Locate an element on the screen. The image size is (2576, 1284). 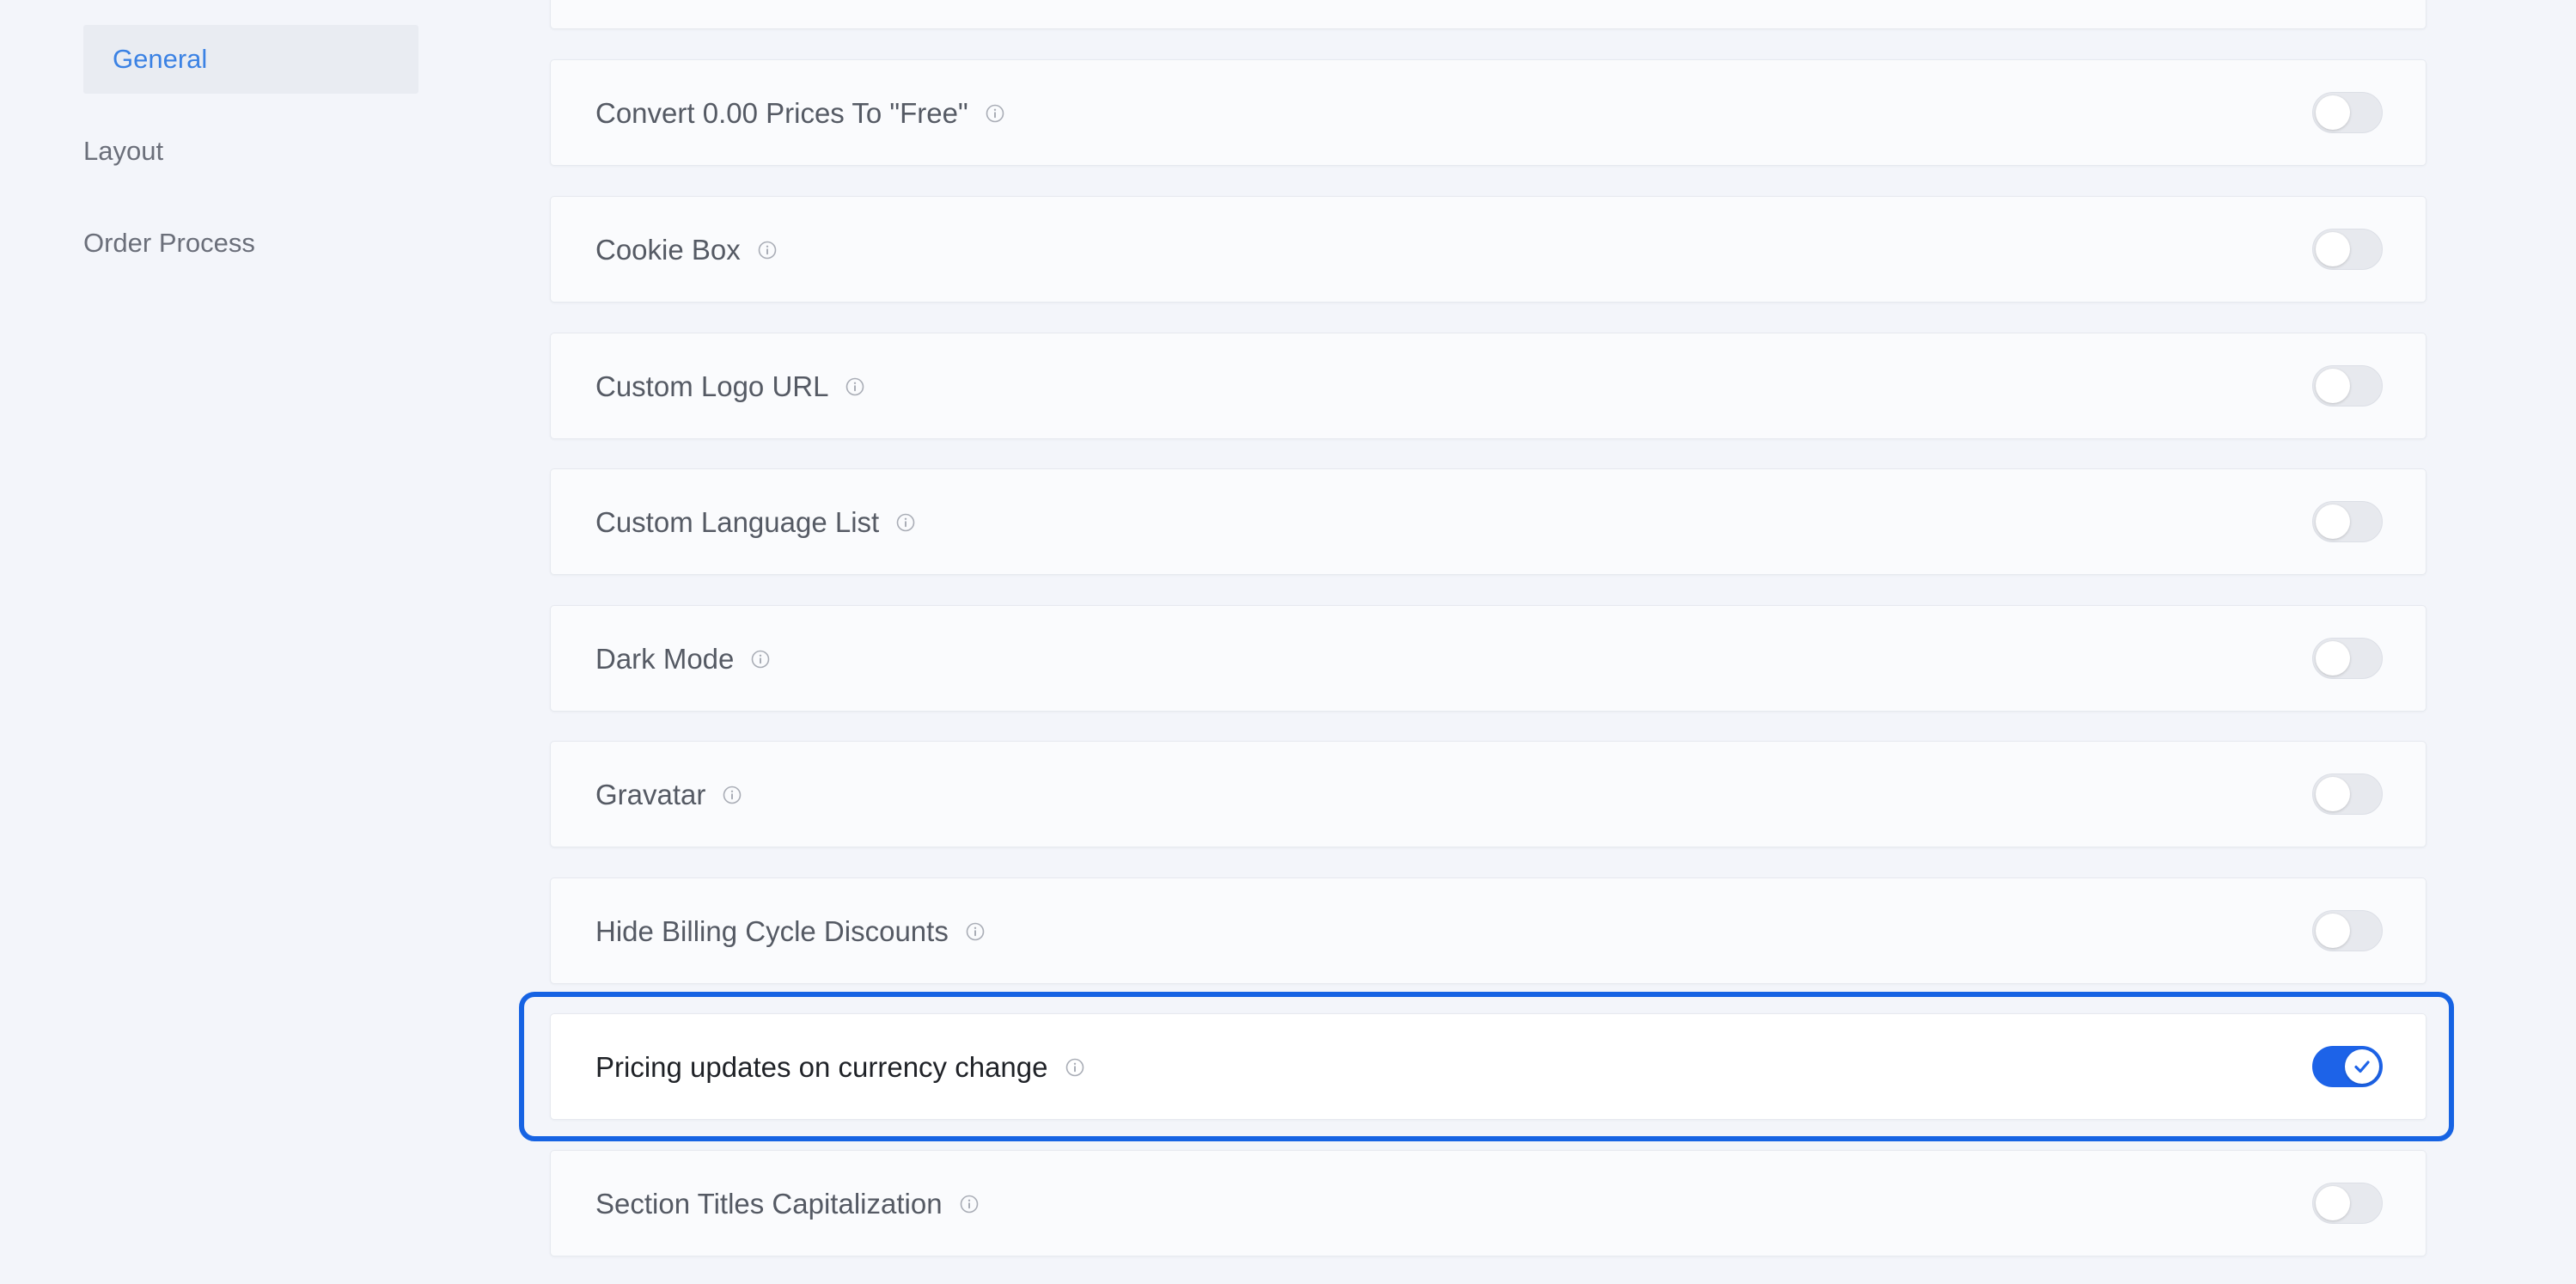
setting-label: Pricing updates on currency change is located at coordinates (821, 1067).